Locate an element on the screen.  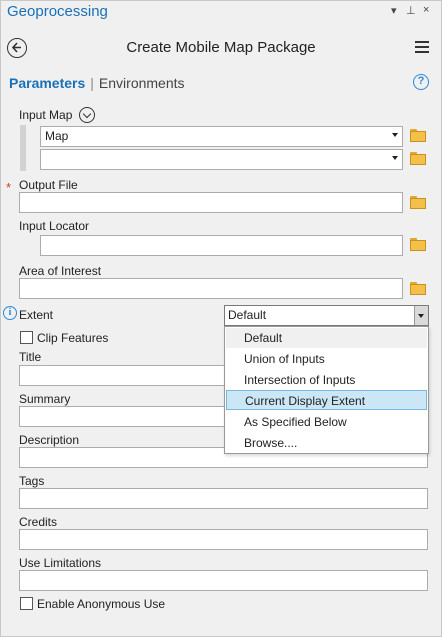
extent-option-as-specified-below: As Specified Below is located at coordinates (326, 422).